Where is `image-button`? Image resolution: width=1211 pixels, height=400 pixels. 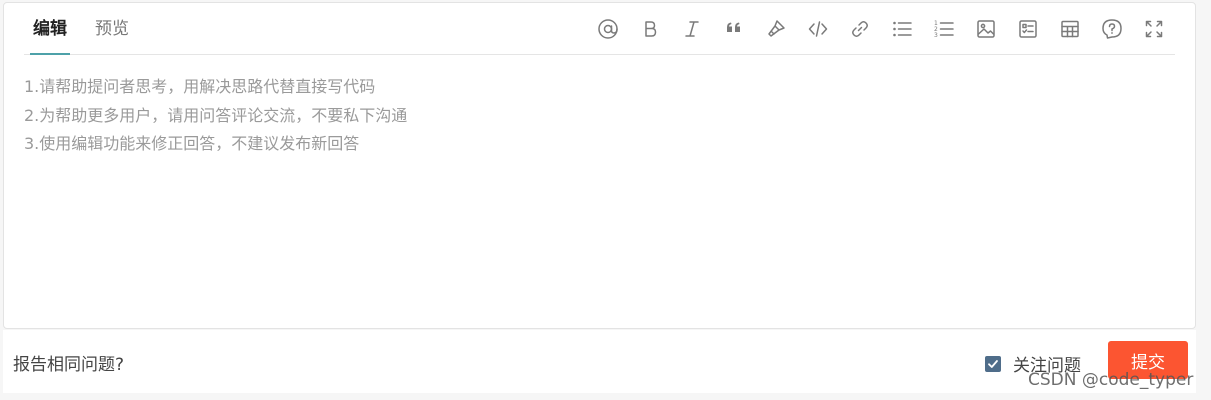 image-button is located at coordinates (986, 29).